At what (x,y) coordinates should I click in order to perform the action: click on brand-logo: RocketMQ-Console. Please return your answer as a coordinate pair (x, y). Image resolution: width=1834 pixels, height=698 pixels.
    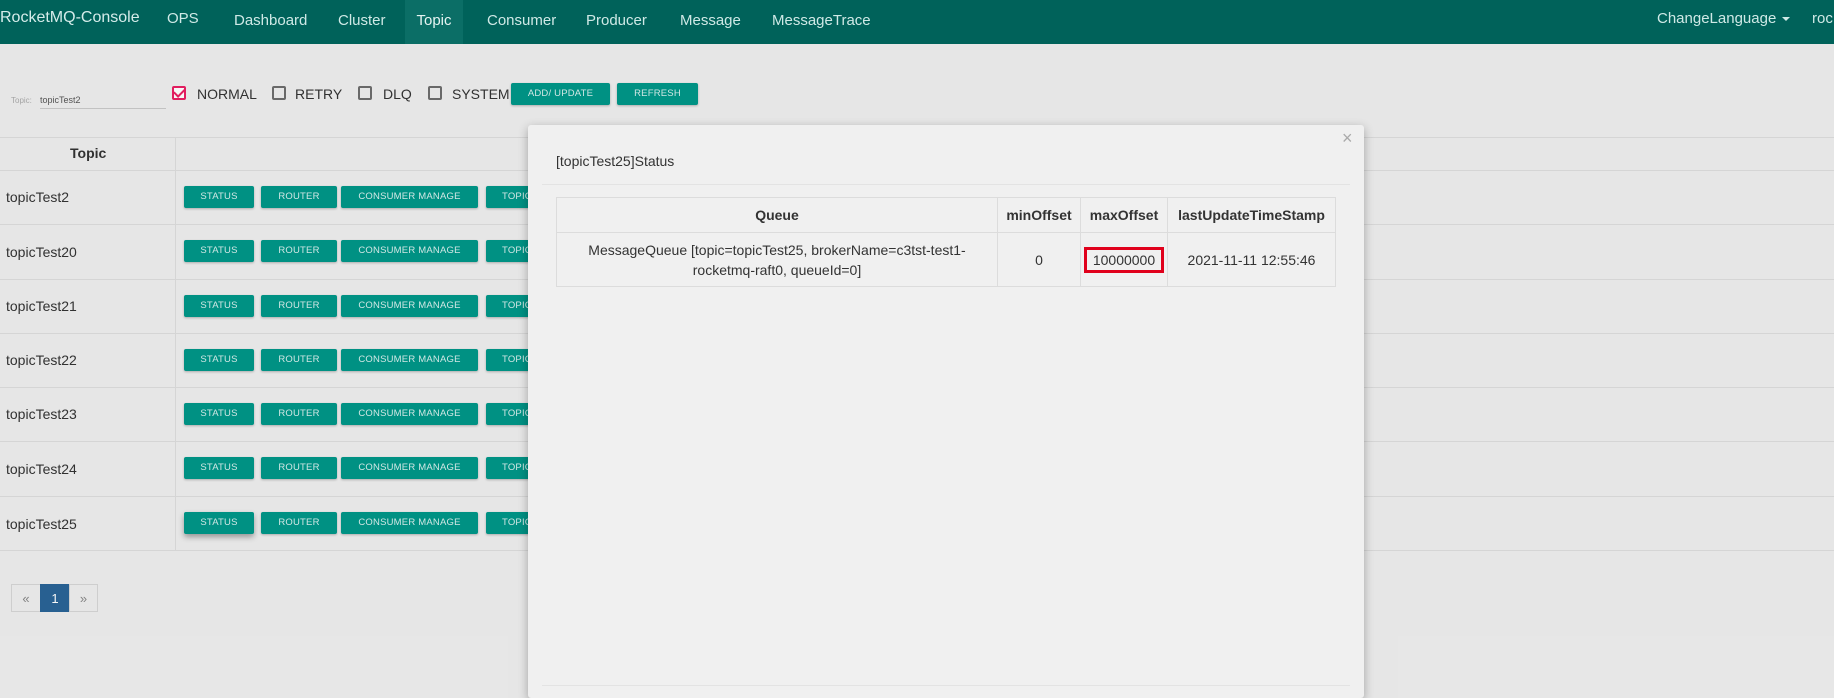
    Looking at the image, I should click on (70, 21).